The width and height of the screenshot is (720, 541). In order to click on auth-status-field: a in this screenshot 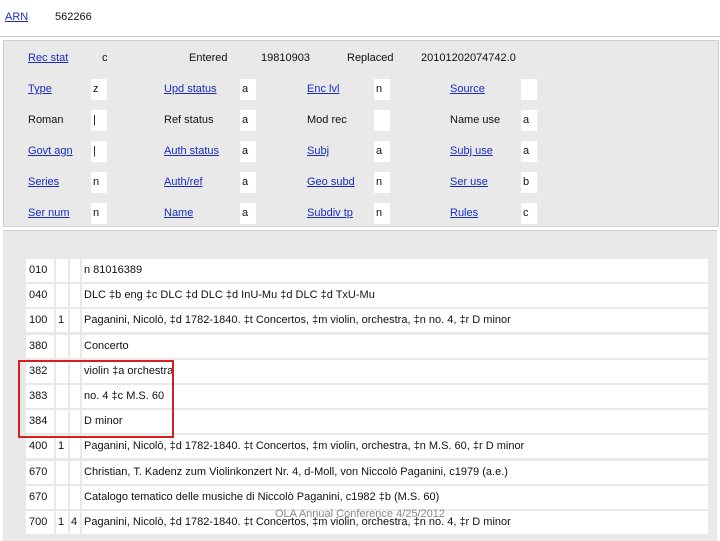, I will do `click(248, 151)`.